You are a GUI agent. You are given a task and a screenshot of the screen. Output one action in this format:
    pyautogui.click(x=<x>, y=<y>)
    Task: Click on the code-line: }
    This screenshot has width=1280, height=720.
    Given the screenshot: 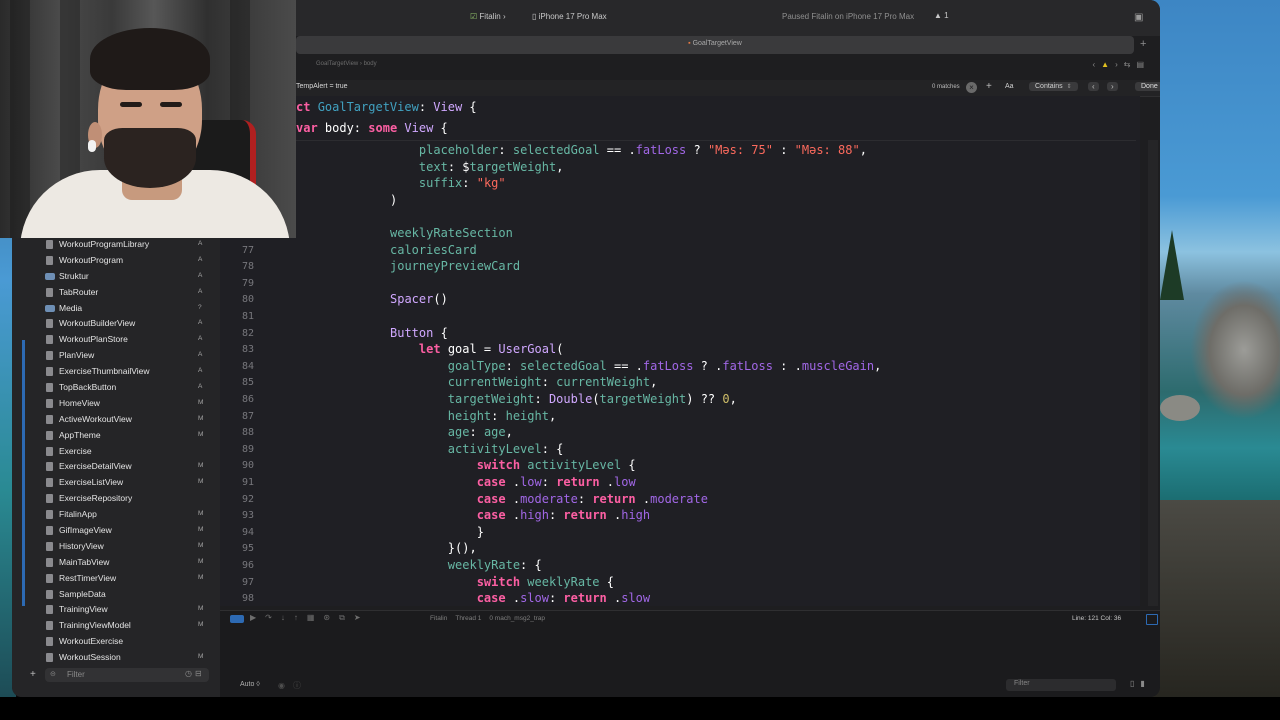 What is the action you would take?
    pyautogui.click(x=437, y=532)
    